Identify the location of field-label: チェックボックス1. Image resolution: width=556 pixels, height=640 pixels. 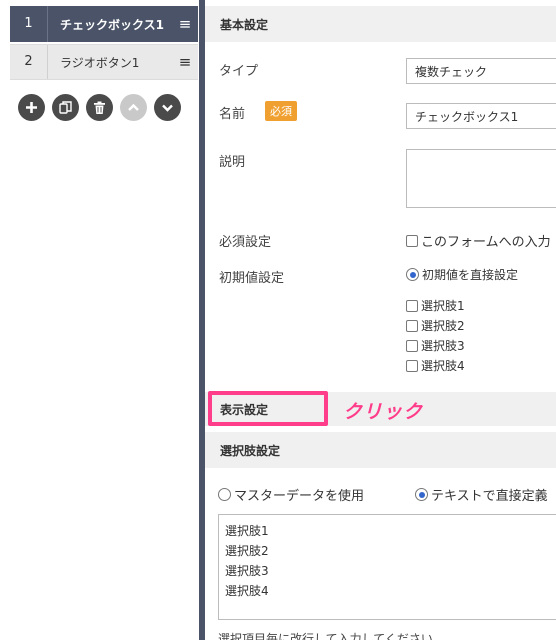
(112, 24).